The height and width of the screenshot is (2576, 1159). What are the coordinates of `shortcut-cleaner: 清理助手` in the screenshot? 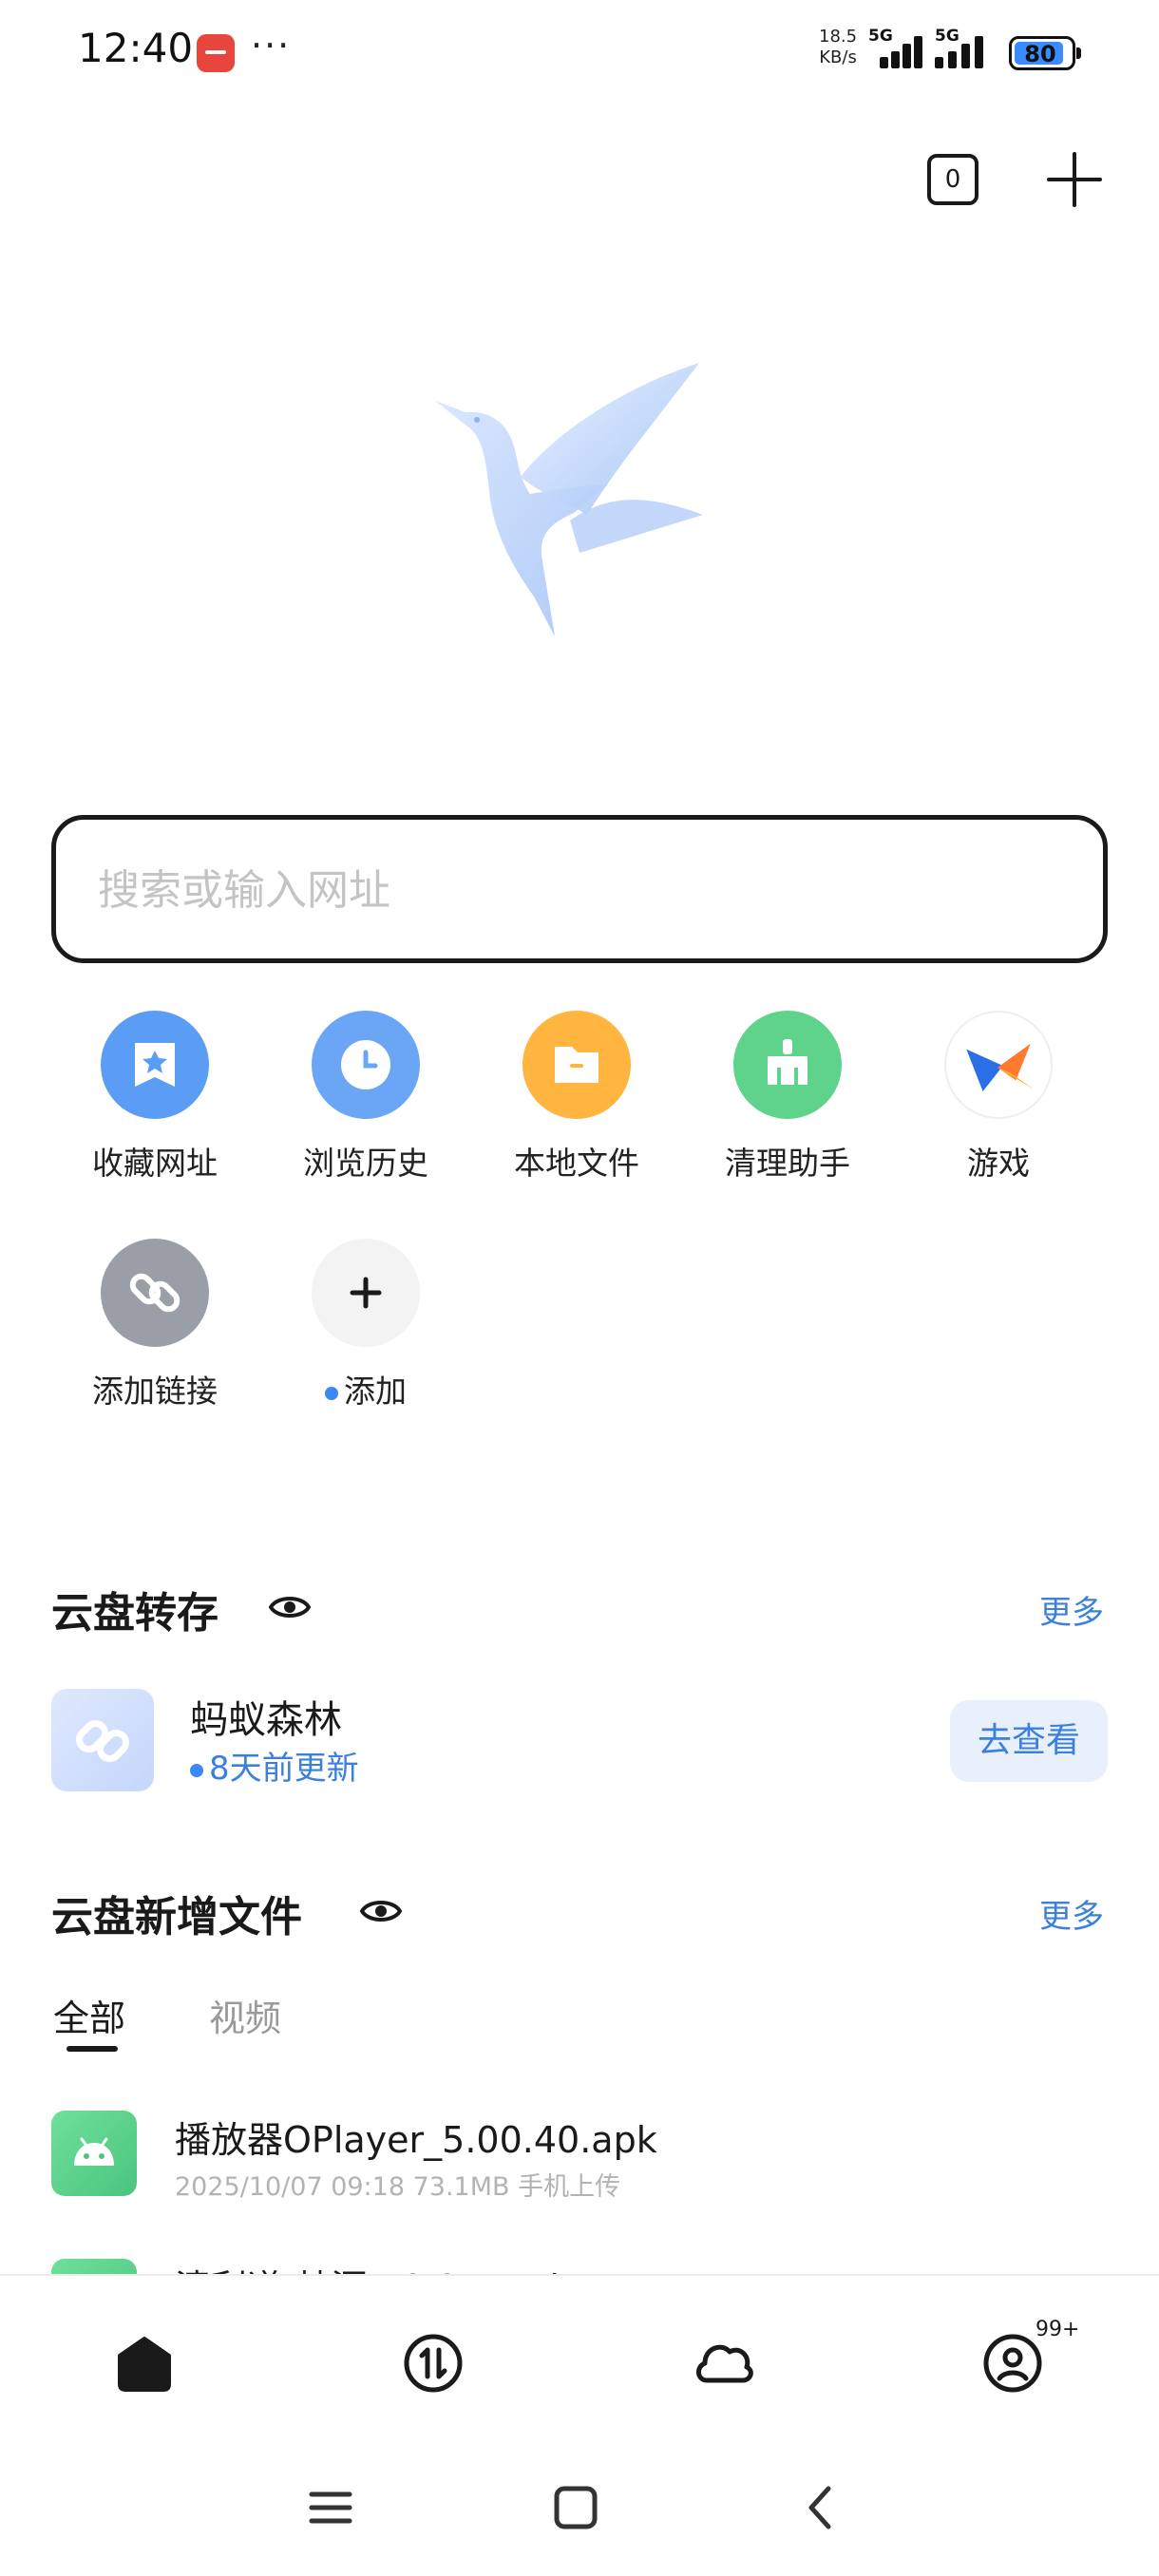 It's located at (787, 1097).